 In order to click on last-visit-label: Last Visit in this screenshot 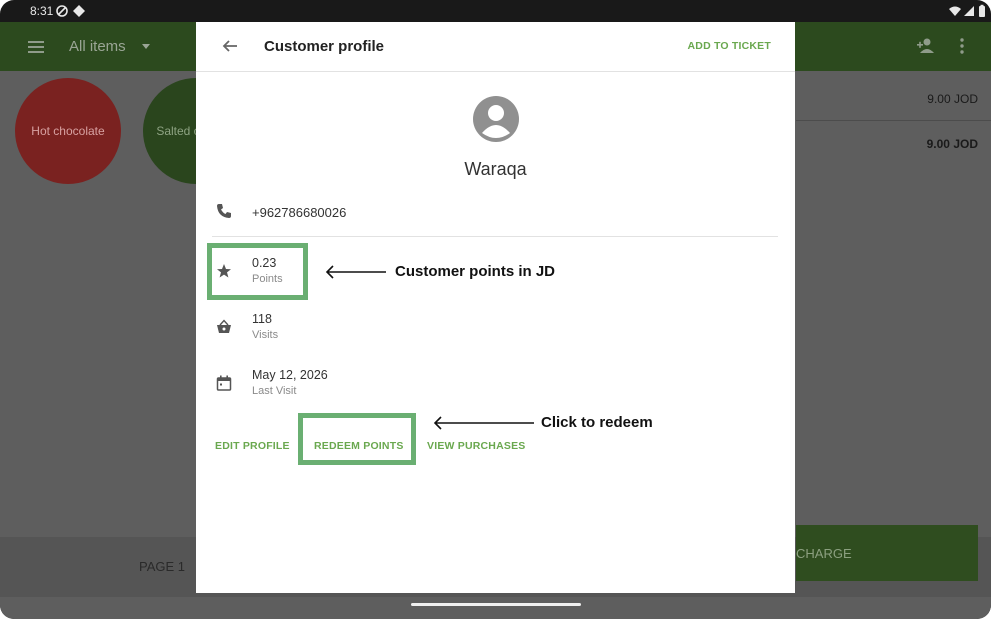, I will do `click(274, 391)`.